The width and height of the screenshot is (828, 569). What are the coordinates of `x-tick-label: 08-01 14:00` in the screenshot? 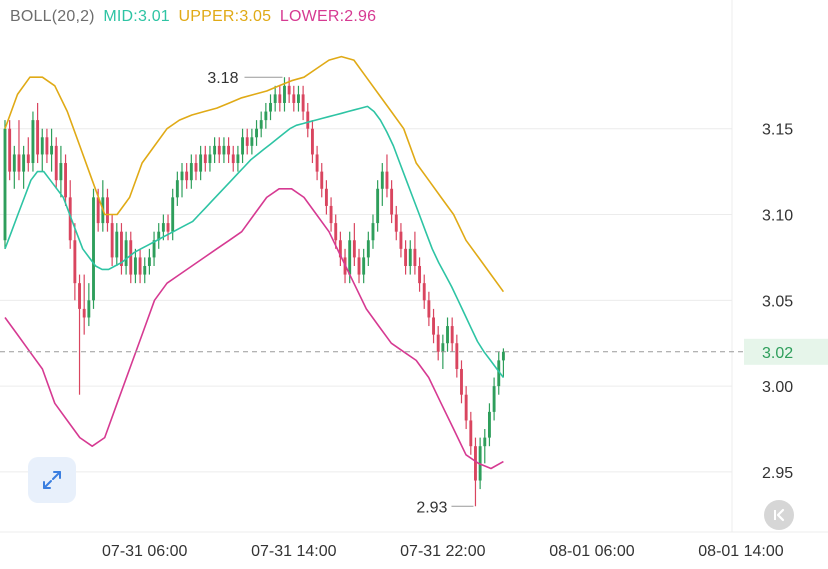 It's located at (741, 551).